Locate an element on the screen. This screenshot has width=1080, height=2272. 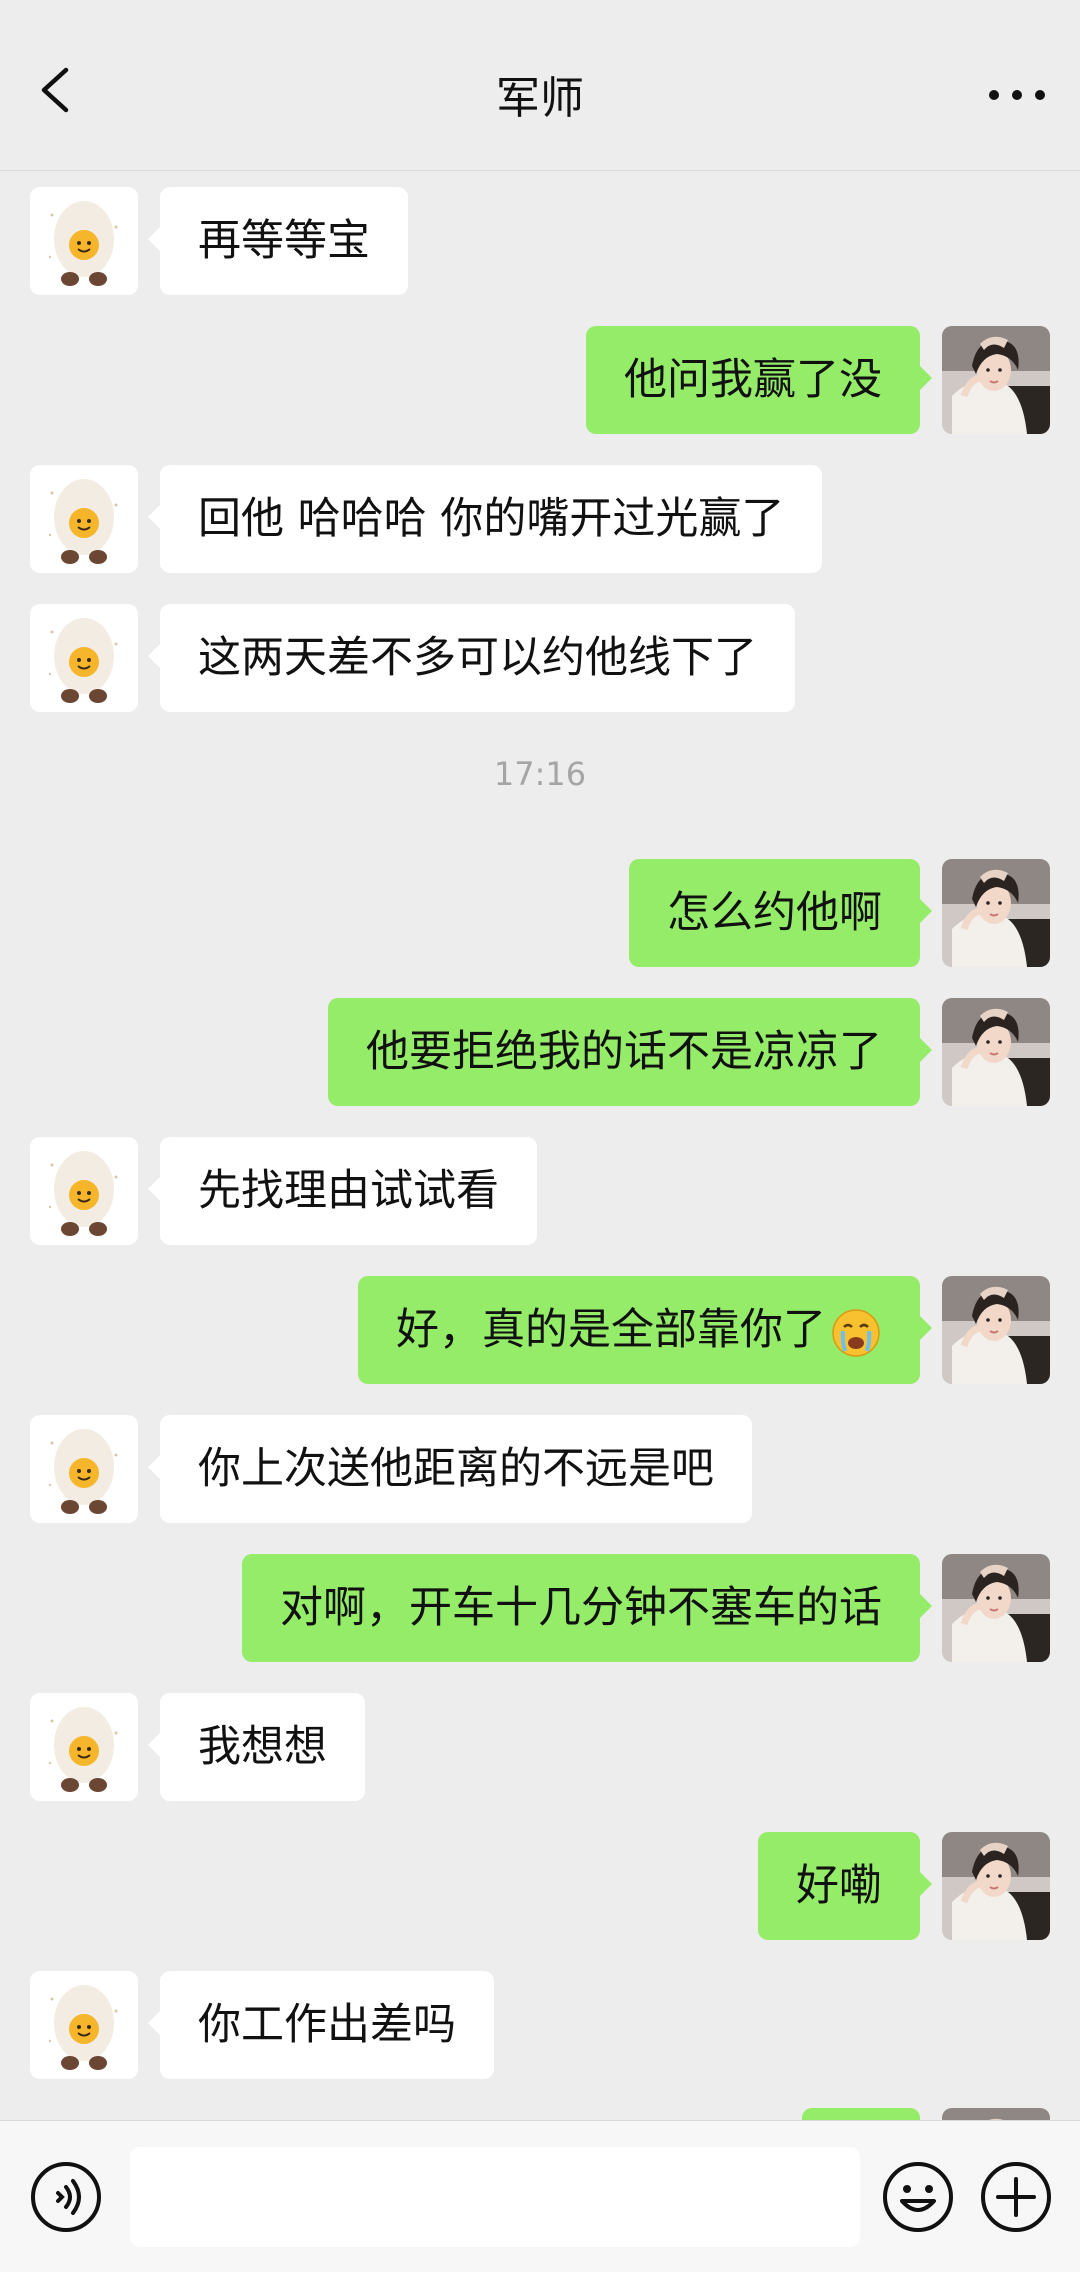
message-bubble: 好，真的是全部靠你了 is located at coordinates (645, 1330).